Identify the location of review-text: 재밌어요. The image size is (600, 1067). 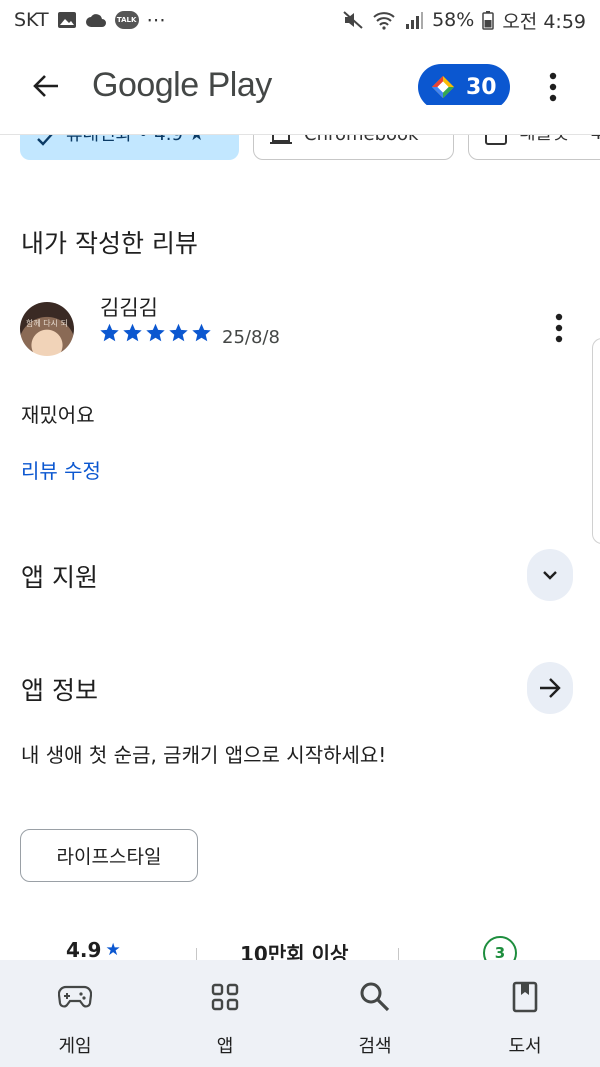
(58, 415).